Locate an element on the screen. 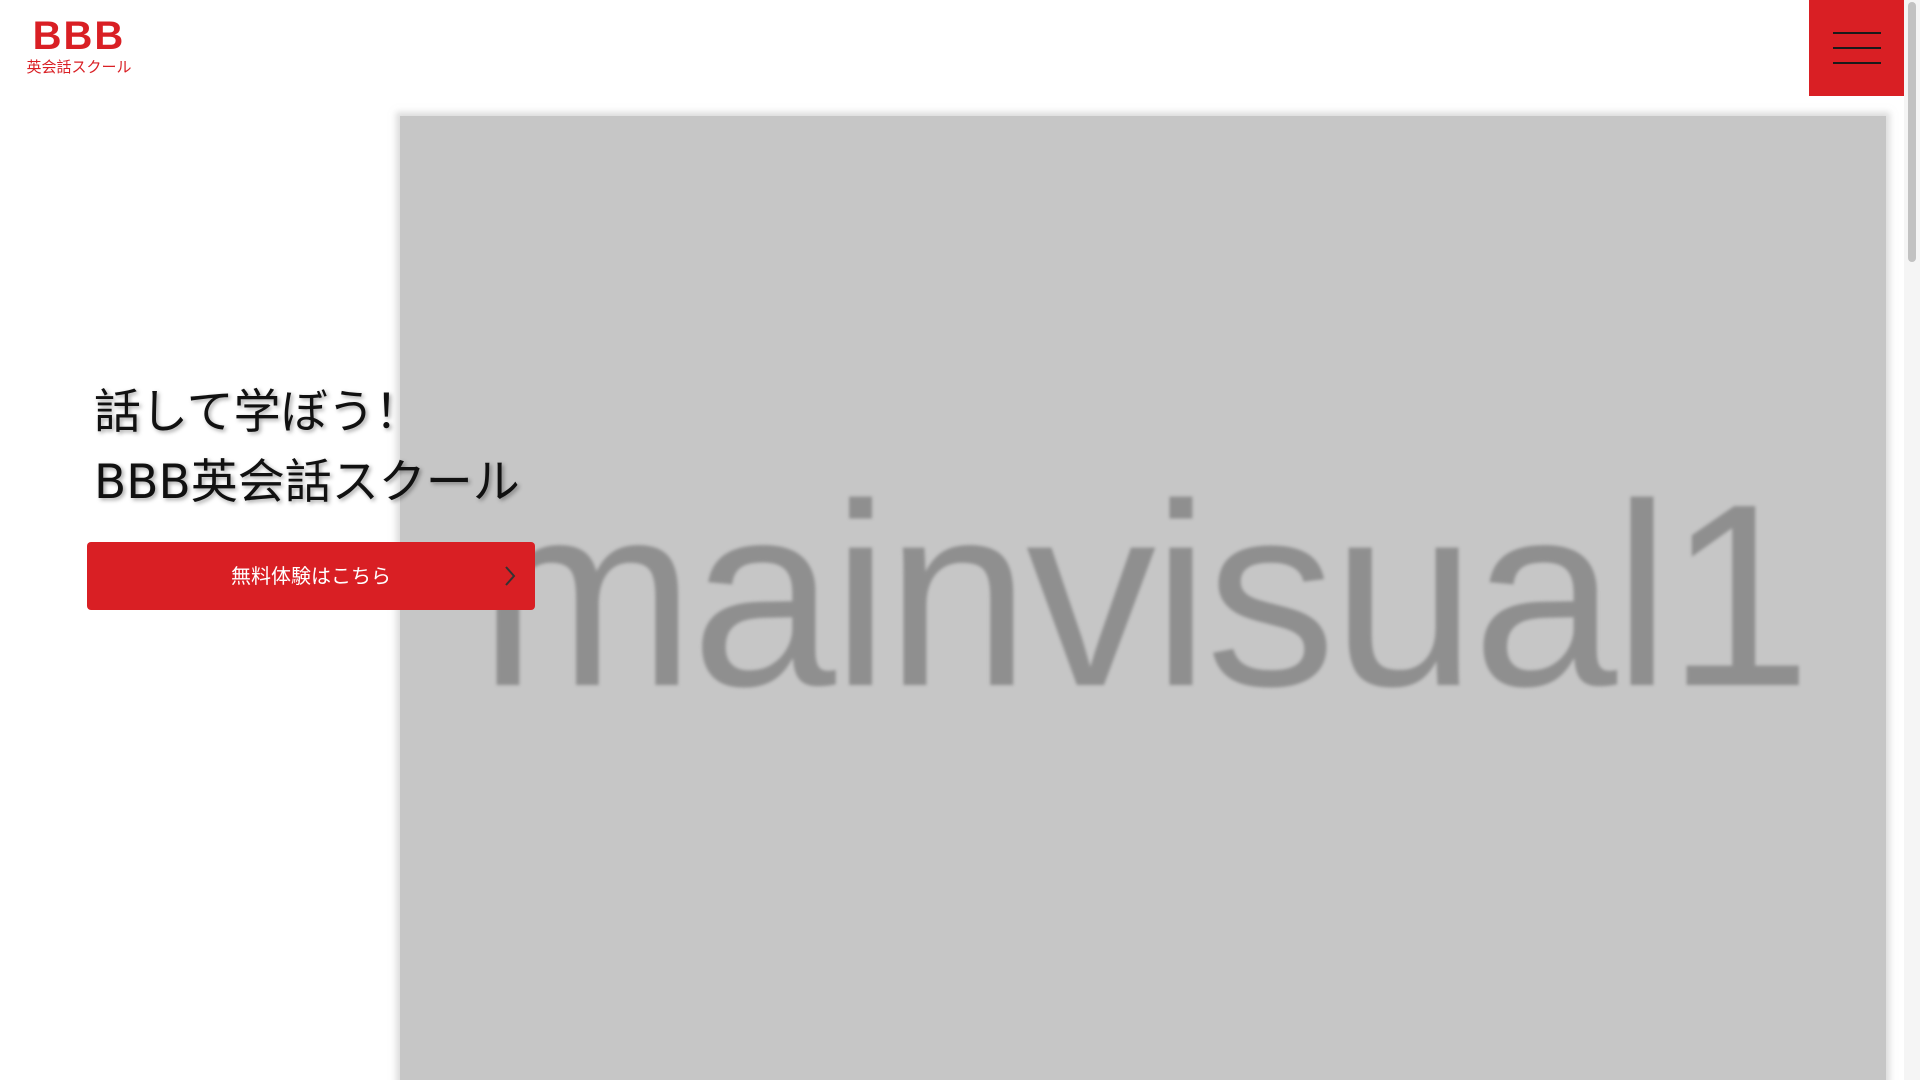 The image size is (1920, 1080). free-trial-button: 無料体験はこちら is located at coordinates (311, 576).